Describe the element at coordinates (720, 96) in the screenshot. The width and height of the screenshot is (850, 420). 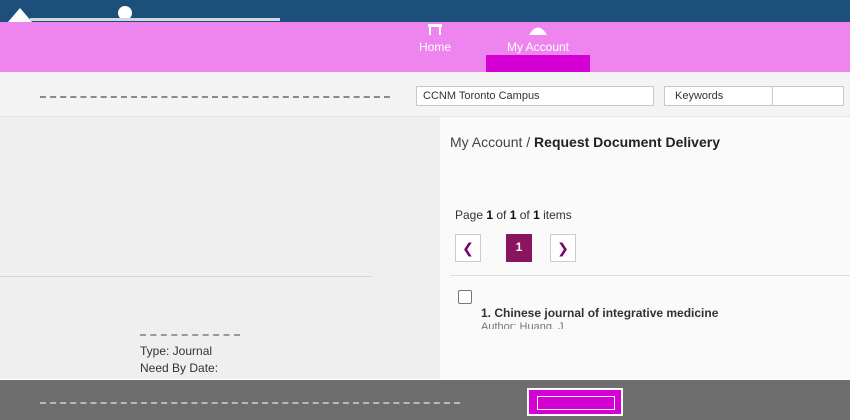
I see `search-field-select: Keywords` at that location.